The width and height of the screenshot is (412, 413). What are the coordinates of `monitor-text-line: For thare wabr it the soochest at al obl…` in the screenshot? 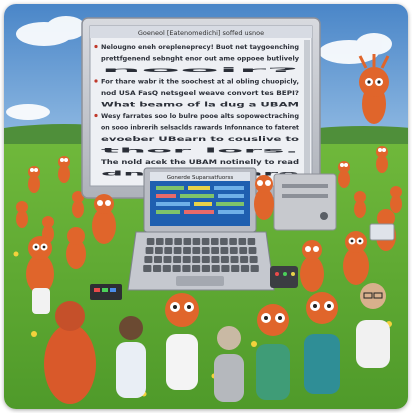 It's located at (200, 82).